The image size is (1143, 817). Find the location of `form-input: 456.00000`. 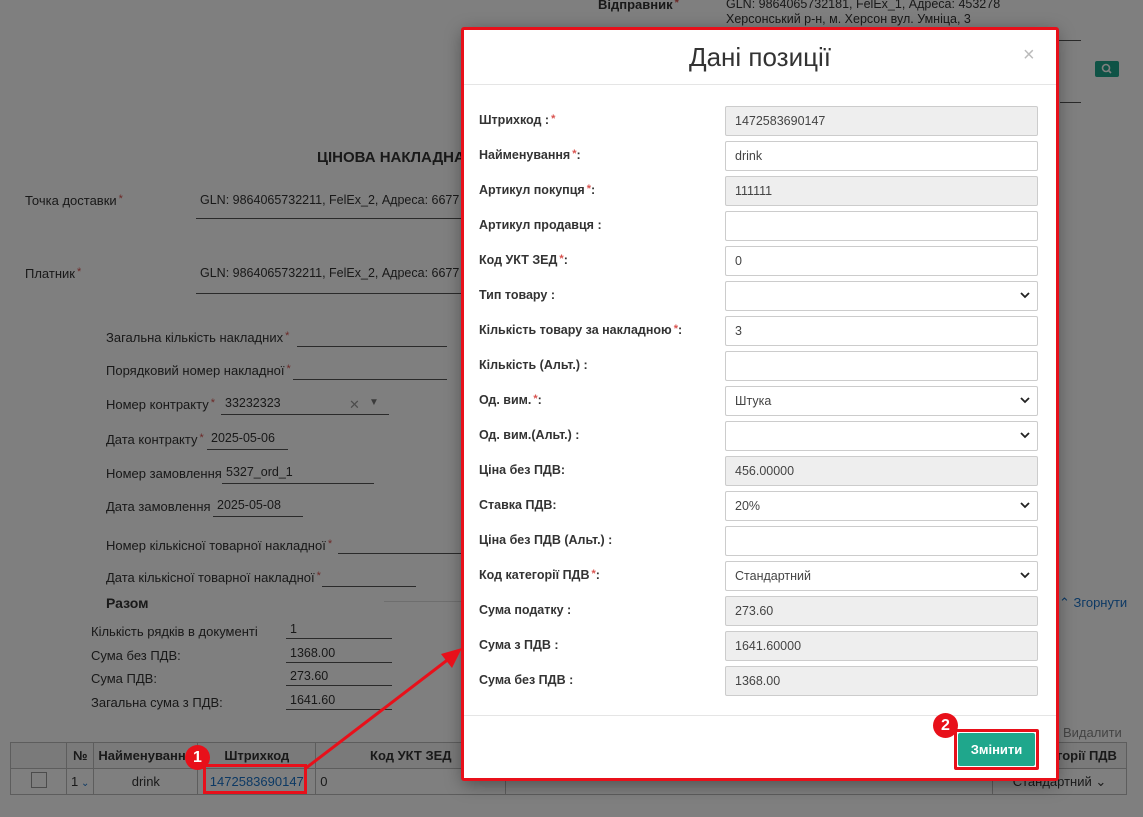

form-input: 456.00000 is located at coordinates (881, 471).